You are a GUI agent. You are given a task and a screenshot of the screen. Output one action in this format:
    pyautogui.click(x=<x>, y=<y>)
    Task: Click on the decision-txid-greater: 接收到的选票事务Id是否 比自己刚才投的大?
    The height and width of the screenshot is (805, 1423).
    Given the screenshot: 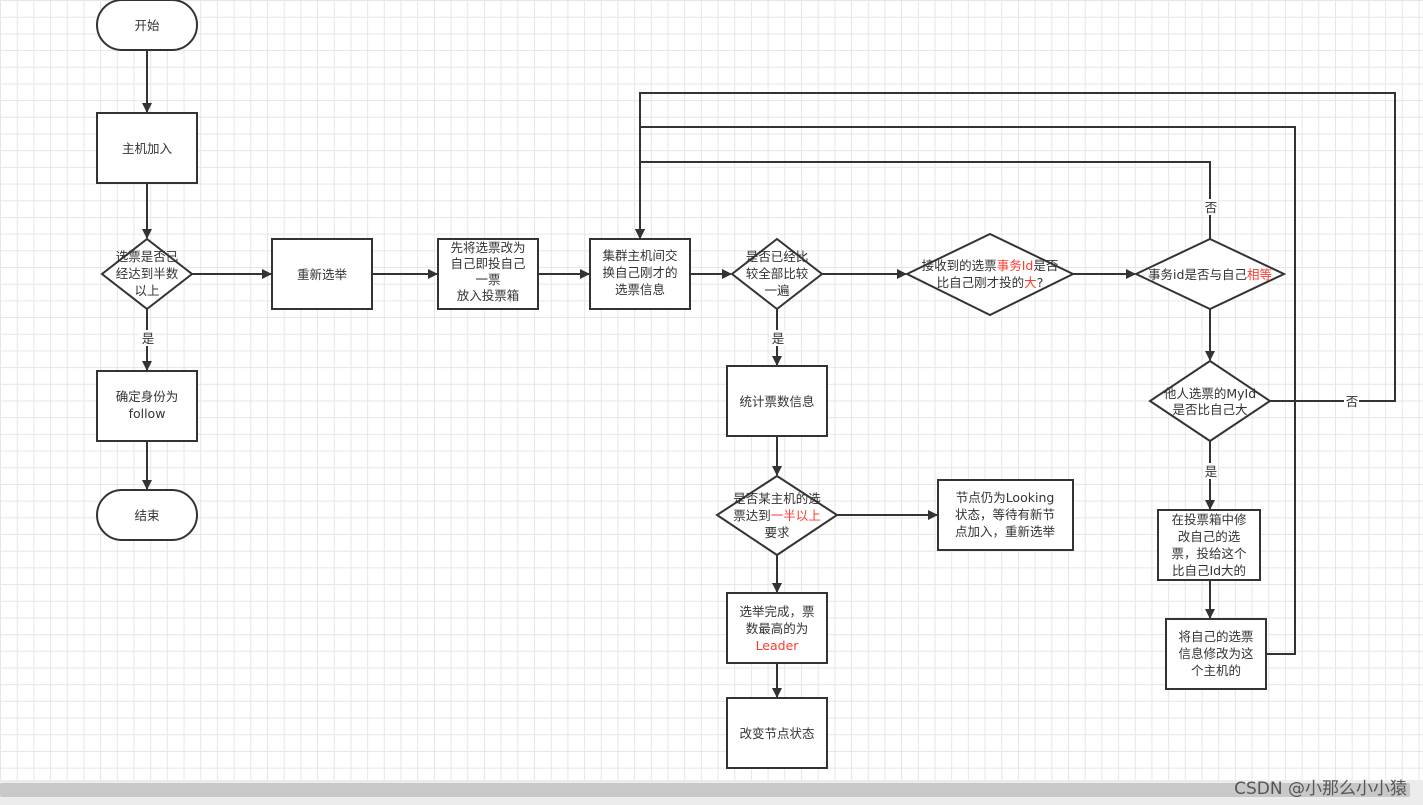 What is the action you would take?
    pyautogui.click(x=990, y=274)
    